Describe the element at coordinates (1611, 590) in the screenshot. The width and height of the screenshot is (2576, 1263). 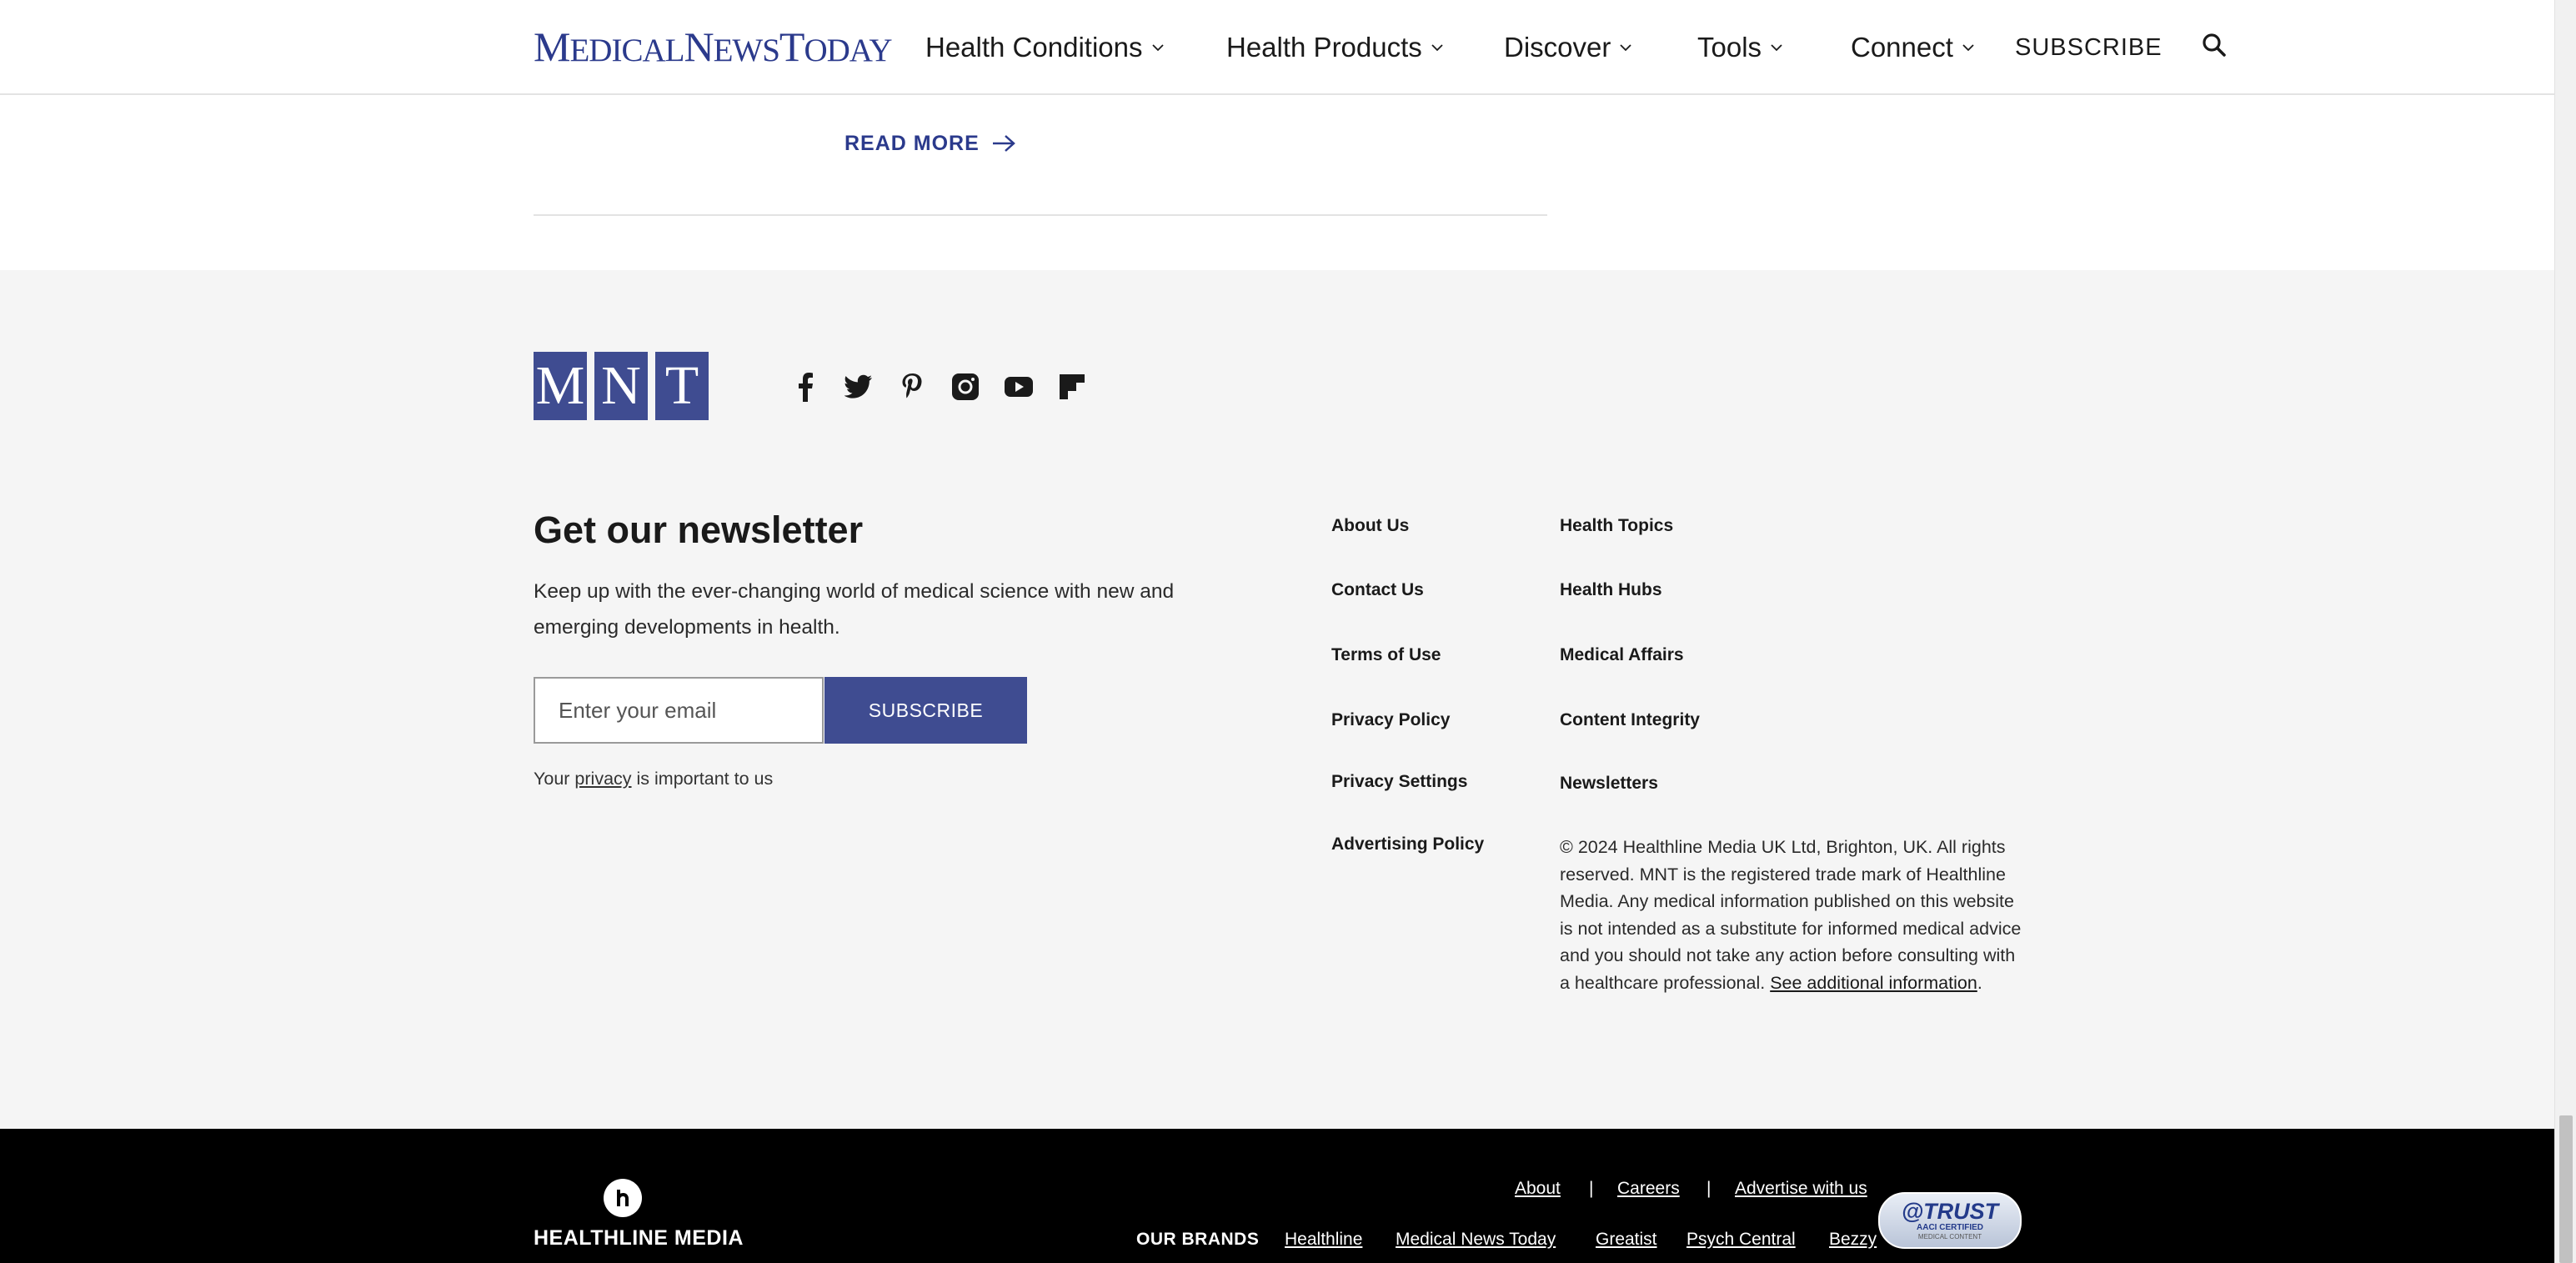
I see `footer-link-health-hubs: Health Hubs` at that location.